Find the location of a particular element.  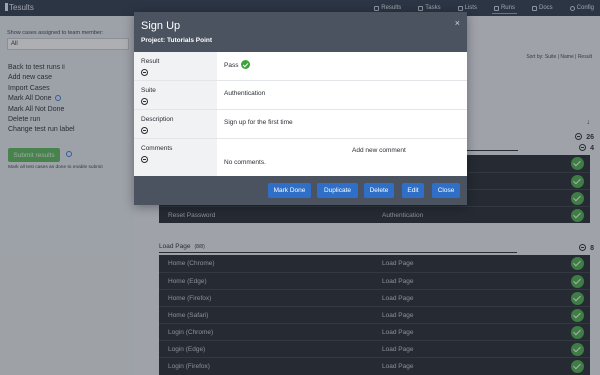

description-value: Sign up for the first time is located at coordinates (258, 122).